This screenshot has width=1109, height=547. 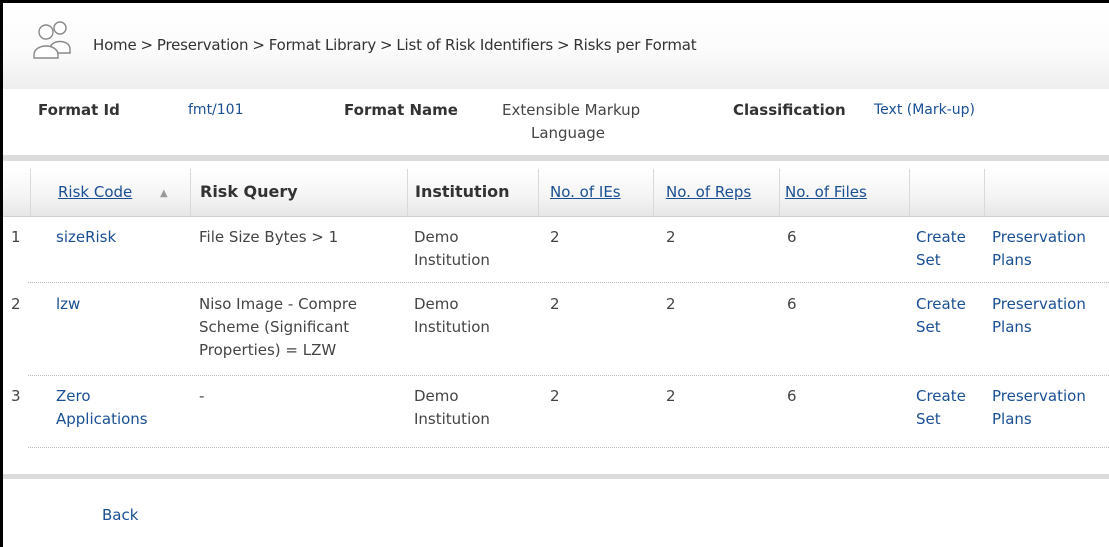 I want to click on format-name-value-line2: Language, so click(x=568, y=133).